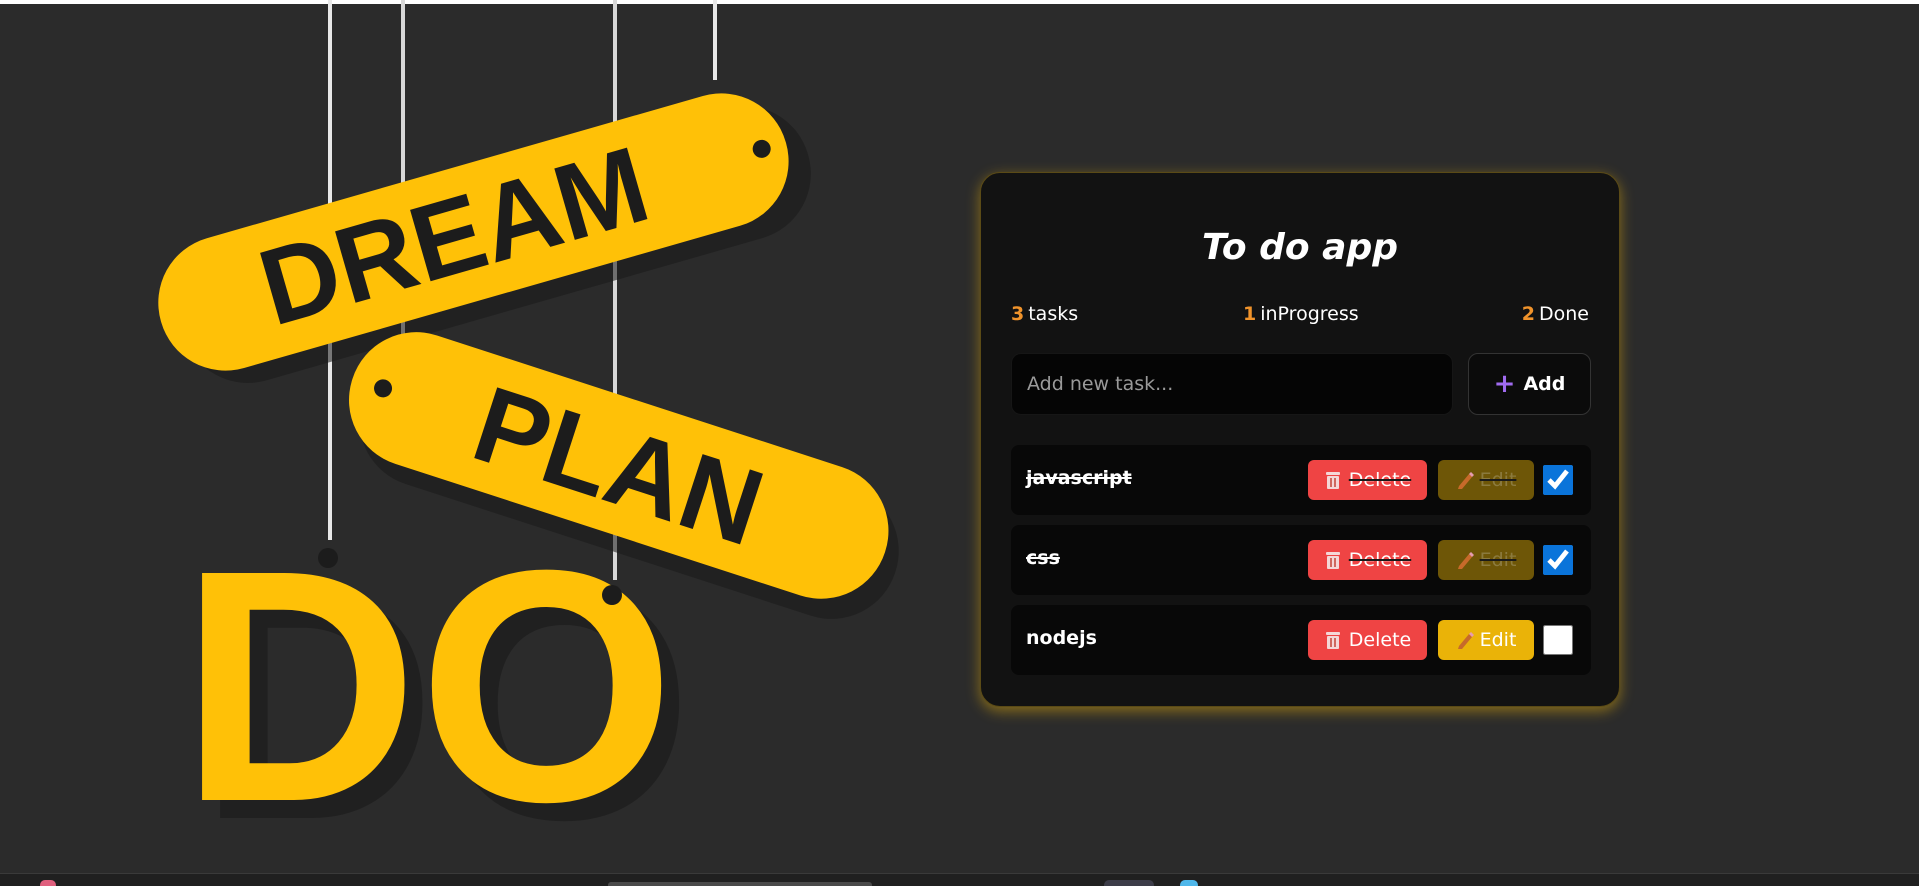 The width and height of the screenshot is (1919, 886). I want to click on task-name: css, so click(1043, 558).